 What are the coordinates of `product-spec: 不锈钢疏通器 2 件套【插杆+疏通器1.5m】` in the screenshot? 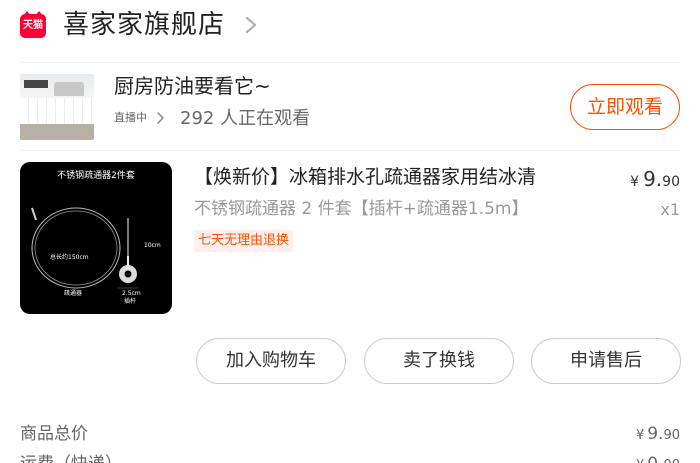 It's located at (361, 209).